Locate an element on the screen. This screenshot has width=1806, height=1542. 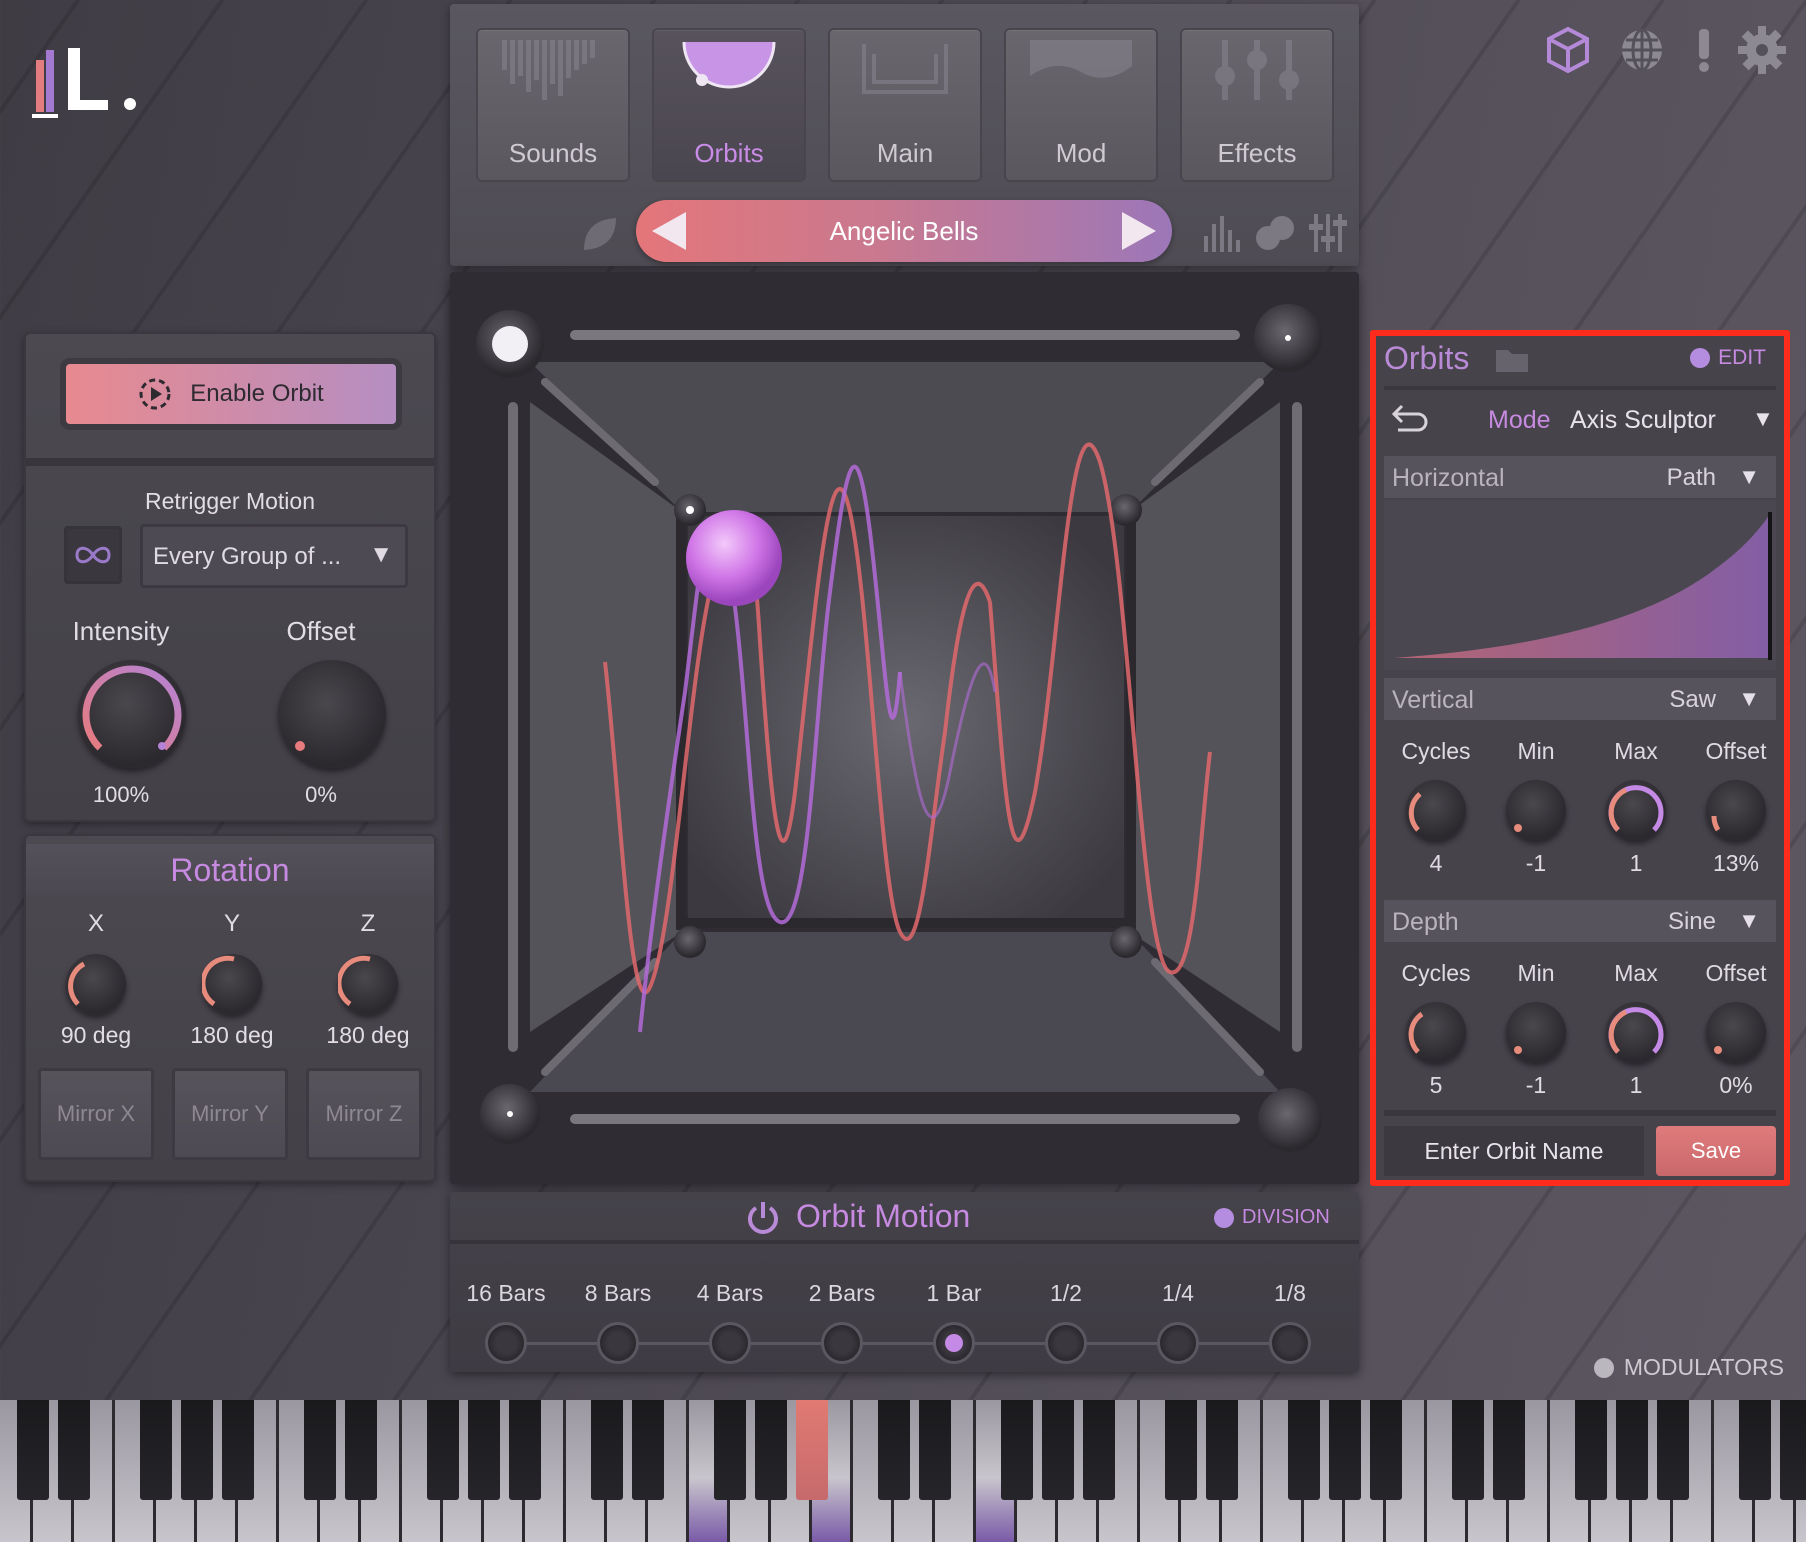
vertical-cycles-knob is located at coordinates (1436, 810).